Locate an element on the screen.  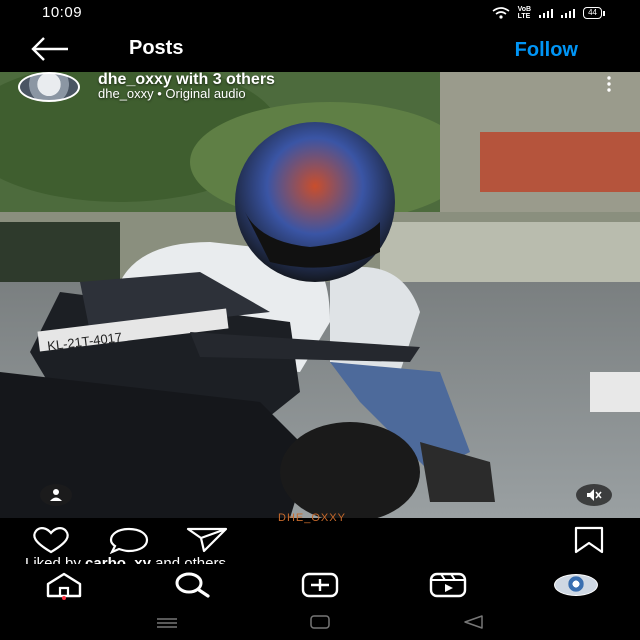
tagged-users-button is located at coordinates (56, 495).